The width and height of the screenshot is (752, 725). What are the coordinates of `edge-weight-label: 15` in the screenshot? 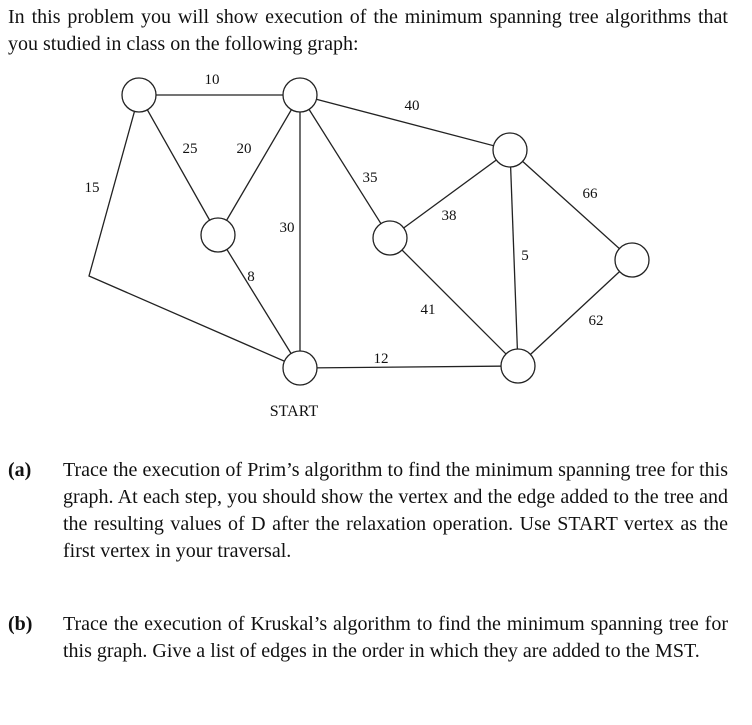 It's located at (92, 188).